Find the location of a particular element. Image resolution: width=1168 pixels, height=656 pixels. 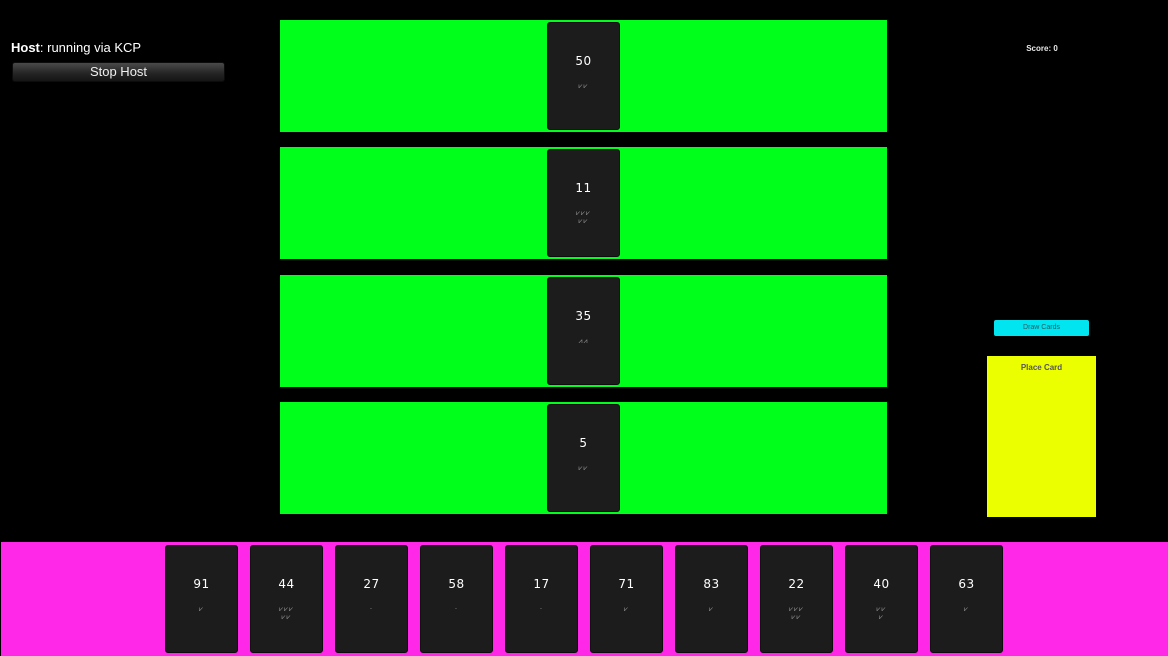

row-4-card: 5 ⩗⩗ is located at coordinates (583, 458).